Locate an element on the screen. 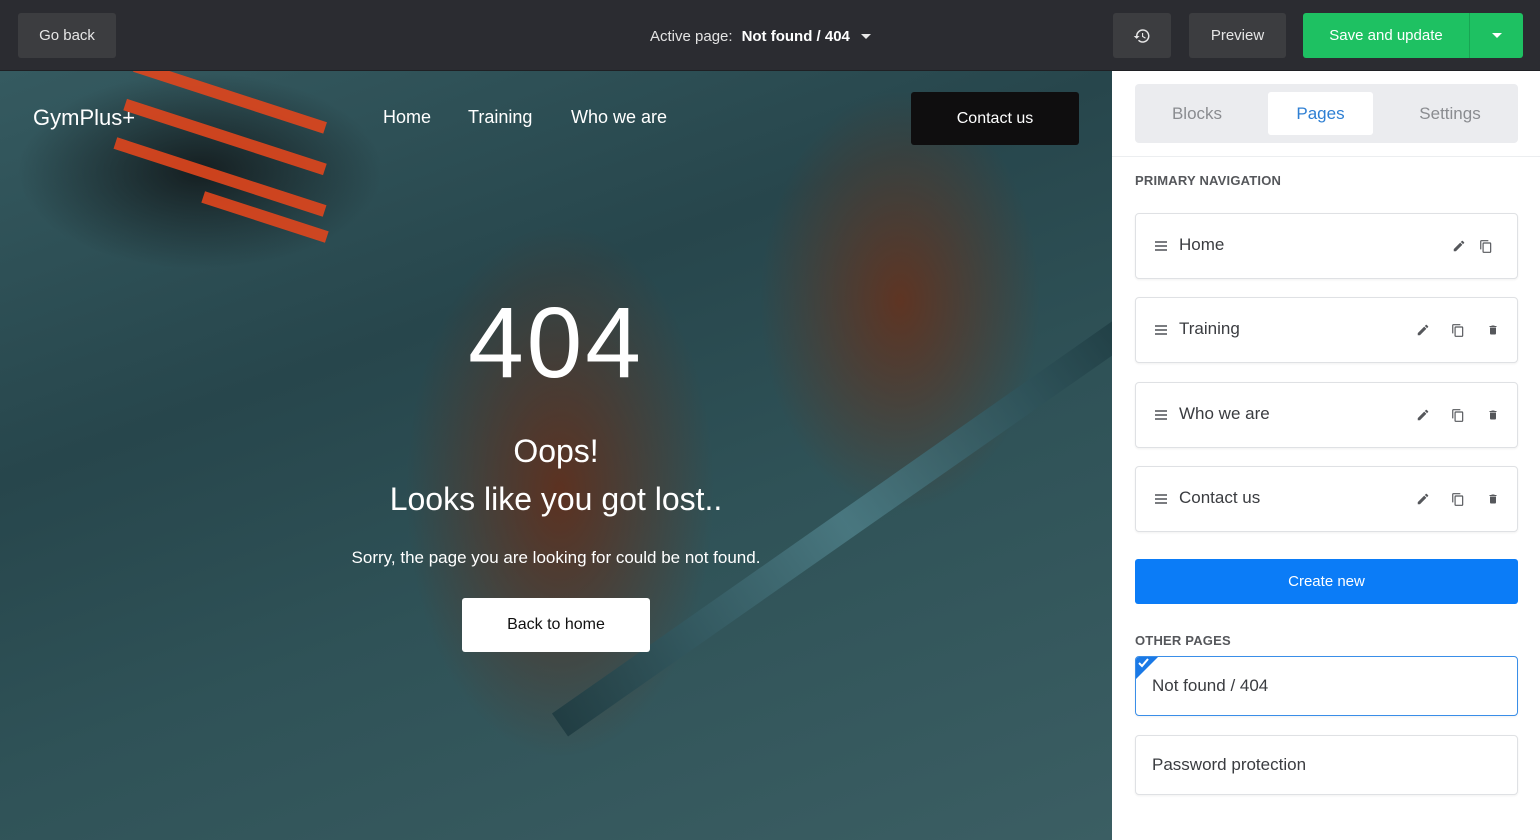  create-new-page-button: Create new is located at coordinates (1326, 581).